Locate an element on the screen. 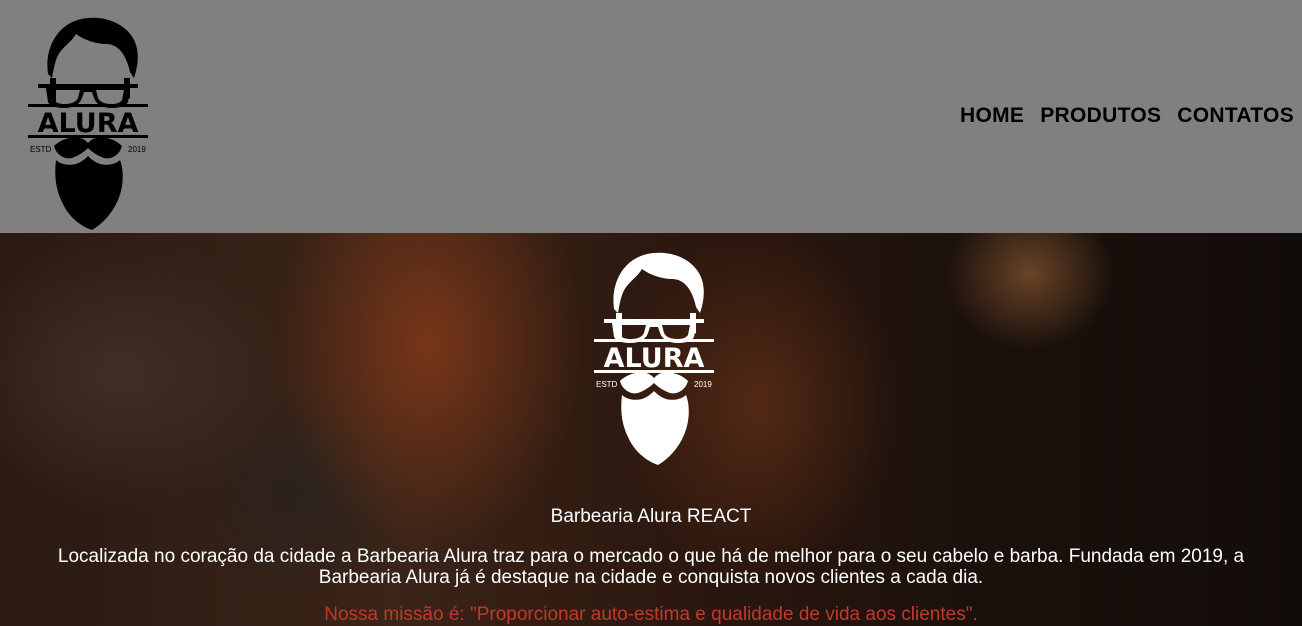 The width and height of the screenshot is (1302, 626). header-logo-year: 2019 is located at coordinates (137, 149).